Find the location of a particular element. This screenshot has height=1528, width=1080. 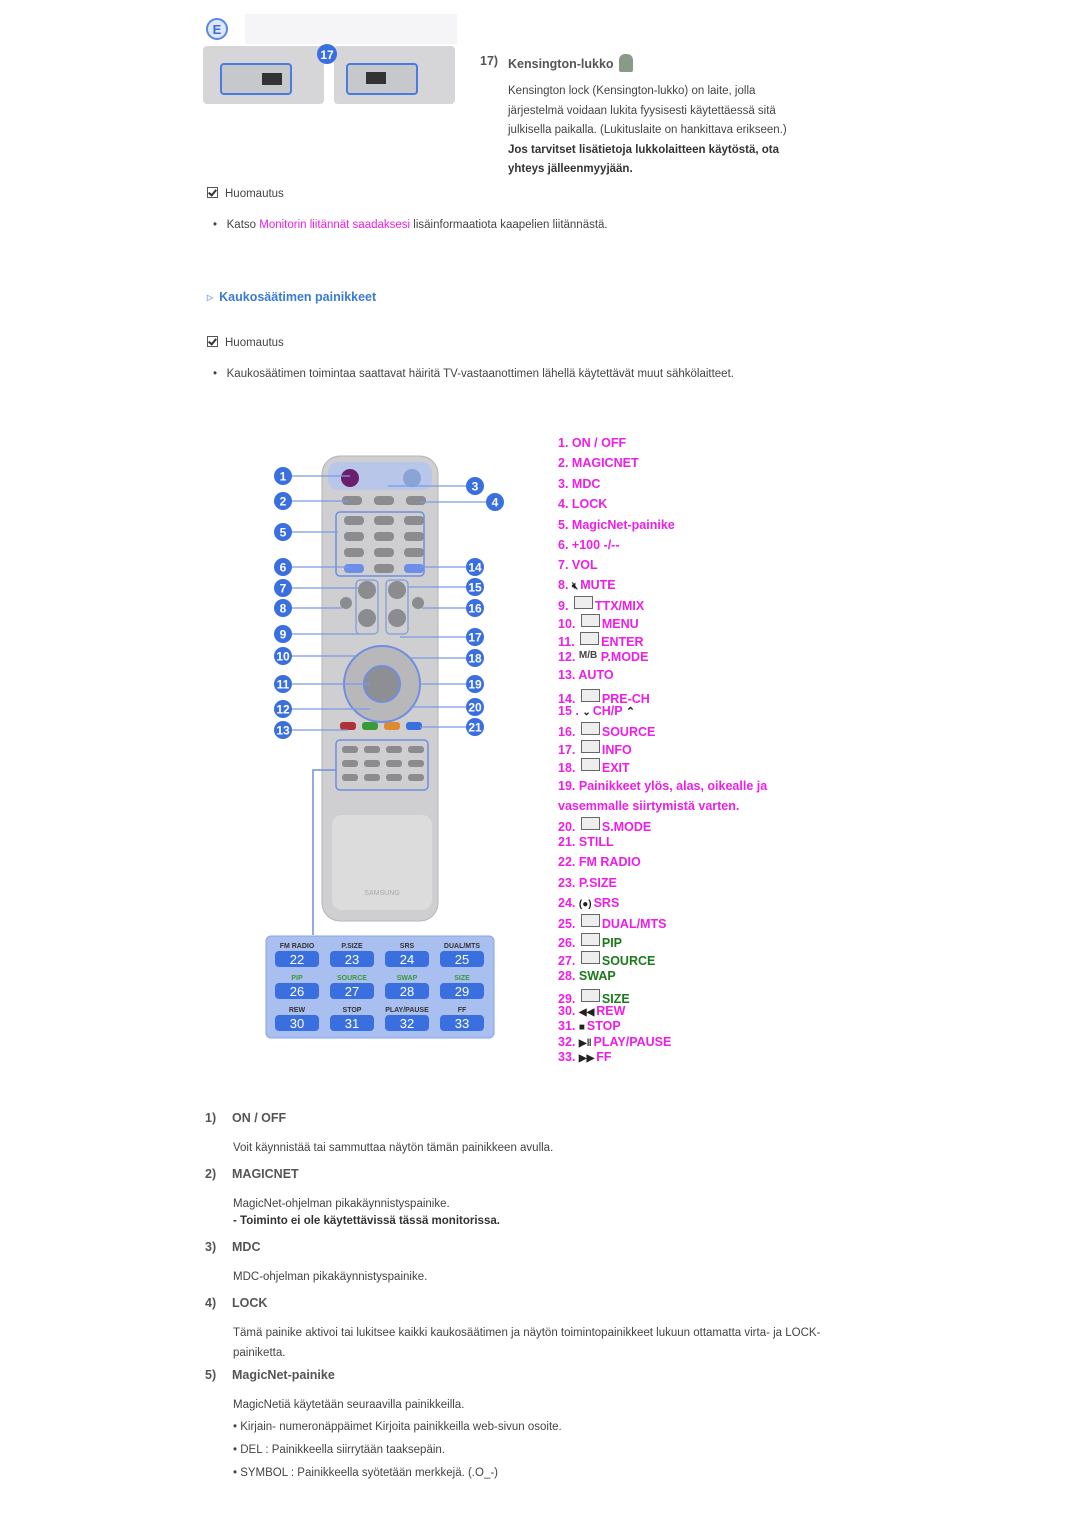

detail-heading: 5) MagicNet-painike is located at coordinates (270, 1375).